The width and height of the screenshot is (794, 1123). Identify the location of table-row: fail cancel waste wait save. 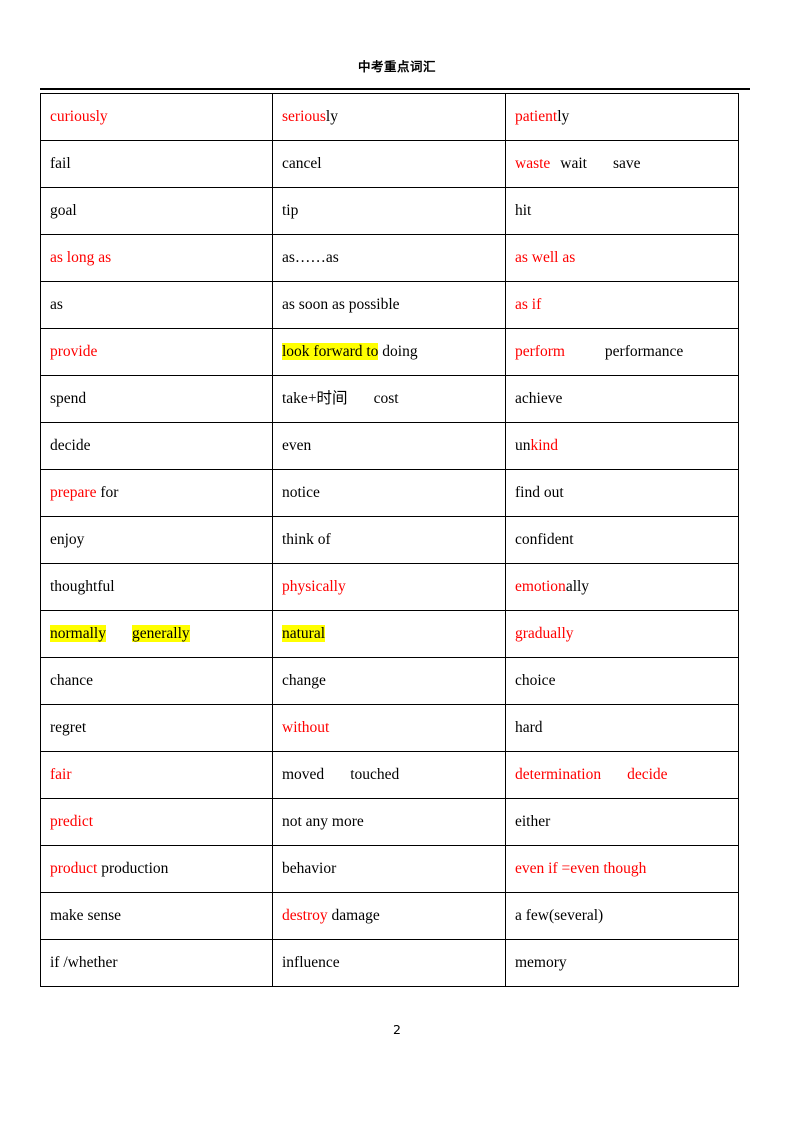
(389, 164).